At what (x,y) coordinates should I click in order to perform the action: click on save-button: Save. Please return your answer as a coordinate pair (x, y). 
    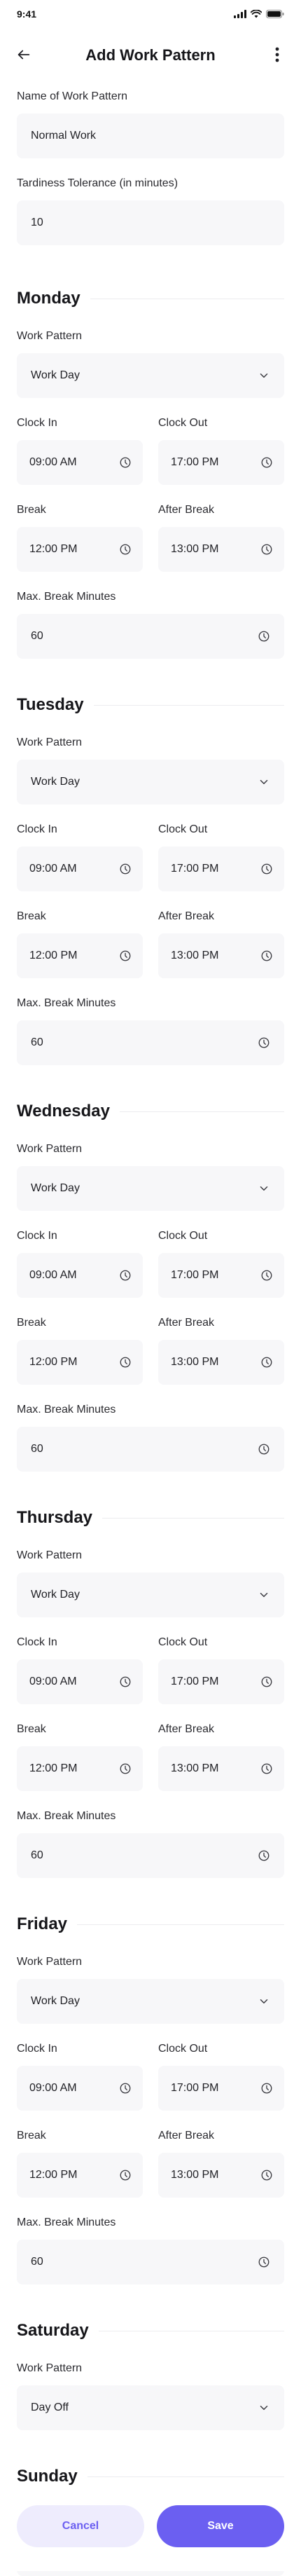
    Looking at the image, I should click on (220, 2526).